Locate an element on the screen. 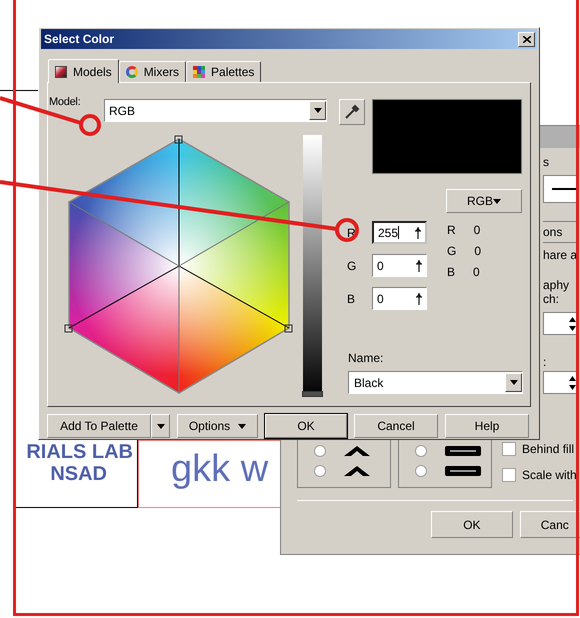 This screenshot has height=618, width=580. channel-label: G is located at coordinates (352, 266).